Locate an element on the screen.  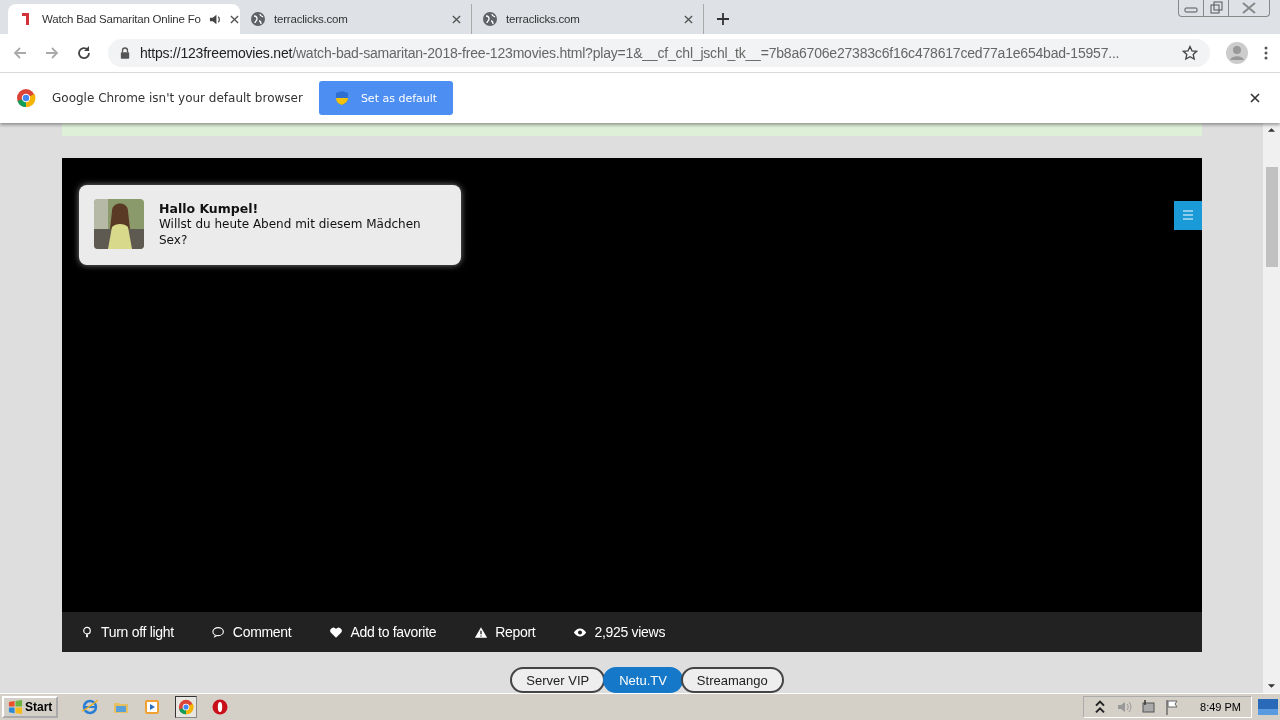
warning-icon is located at coordinates (481, 632).